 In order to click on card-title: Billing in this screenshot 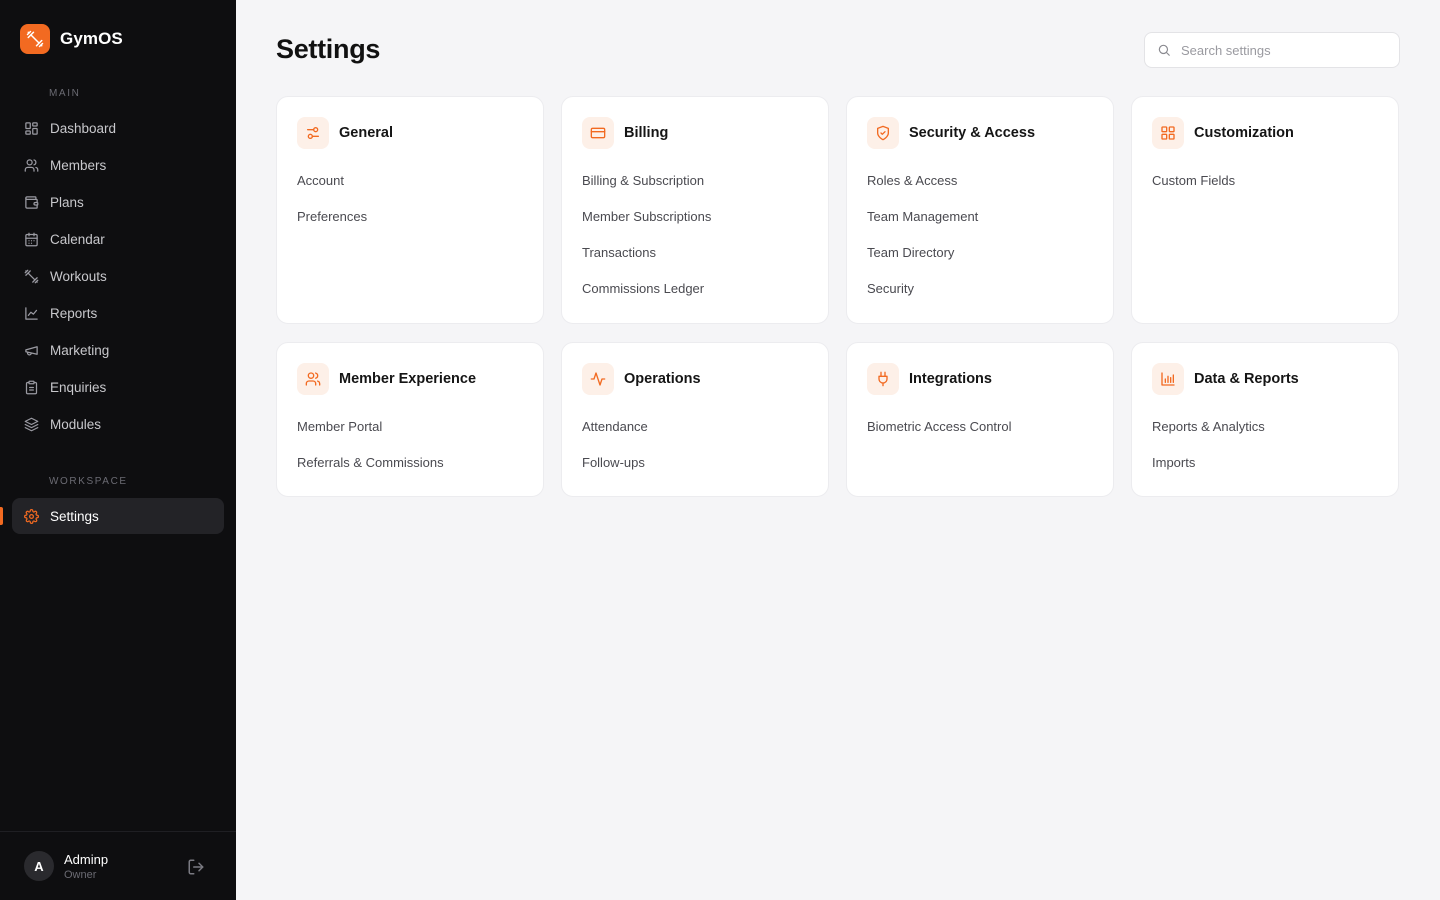, I will do `click(646, 133)`.